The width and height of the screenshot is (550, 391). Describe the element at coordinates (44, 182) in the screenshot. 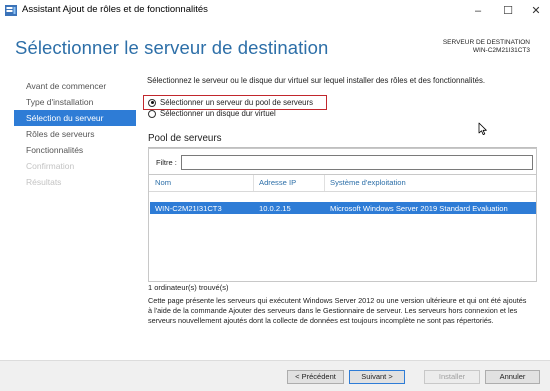

I see `nav-item-resultats: Résultats` at that location.